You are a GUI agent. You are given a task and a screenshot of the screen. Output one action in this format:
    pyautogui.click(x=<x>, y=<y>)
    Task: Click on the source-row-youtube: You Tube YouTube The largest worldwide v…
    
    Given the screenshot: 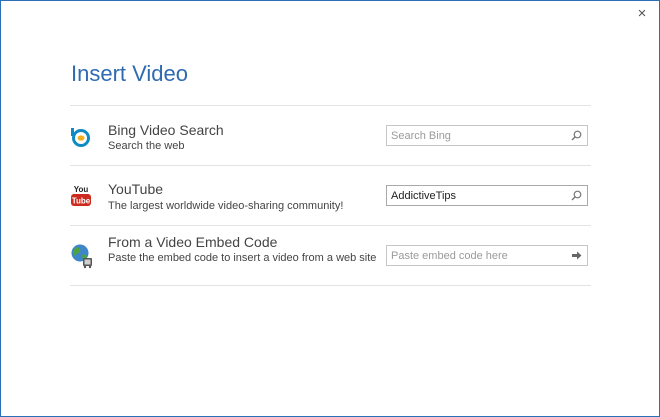 What is the action you would take?
    pyautogui.click(x=330, y=195)
    